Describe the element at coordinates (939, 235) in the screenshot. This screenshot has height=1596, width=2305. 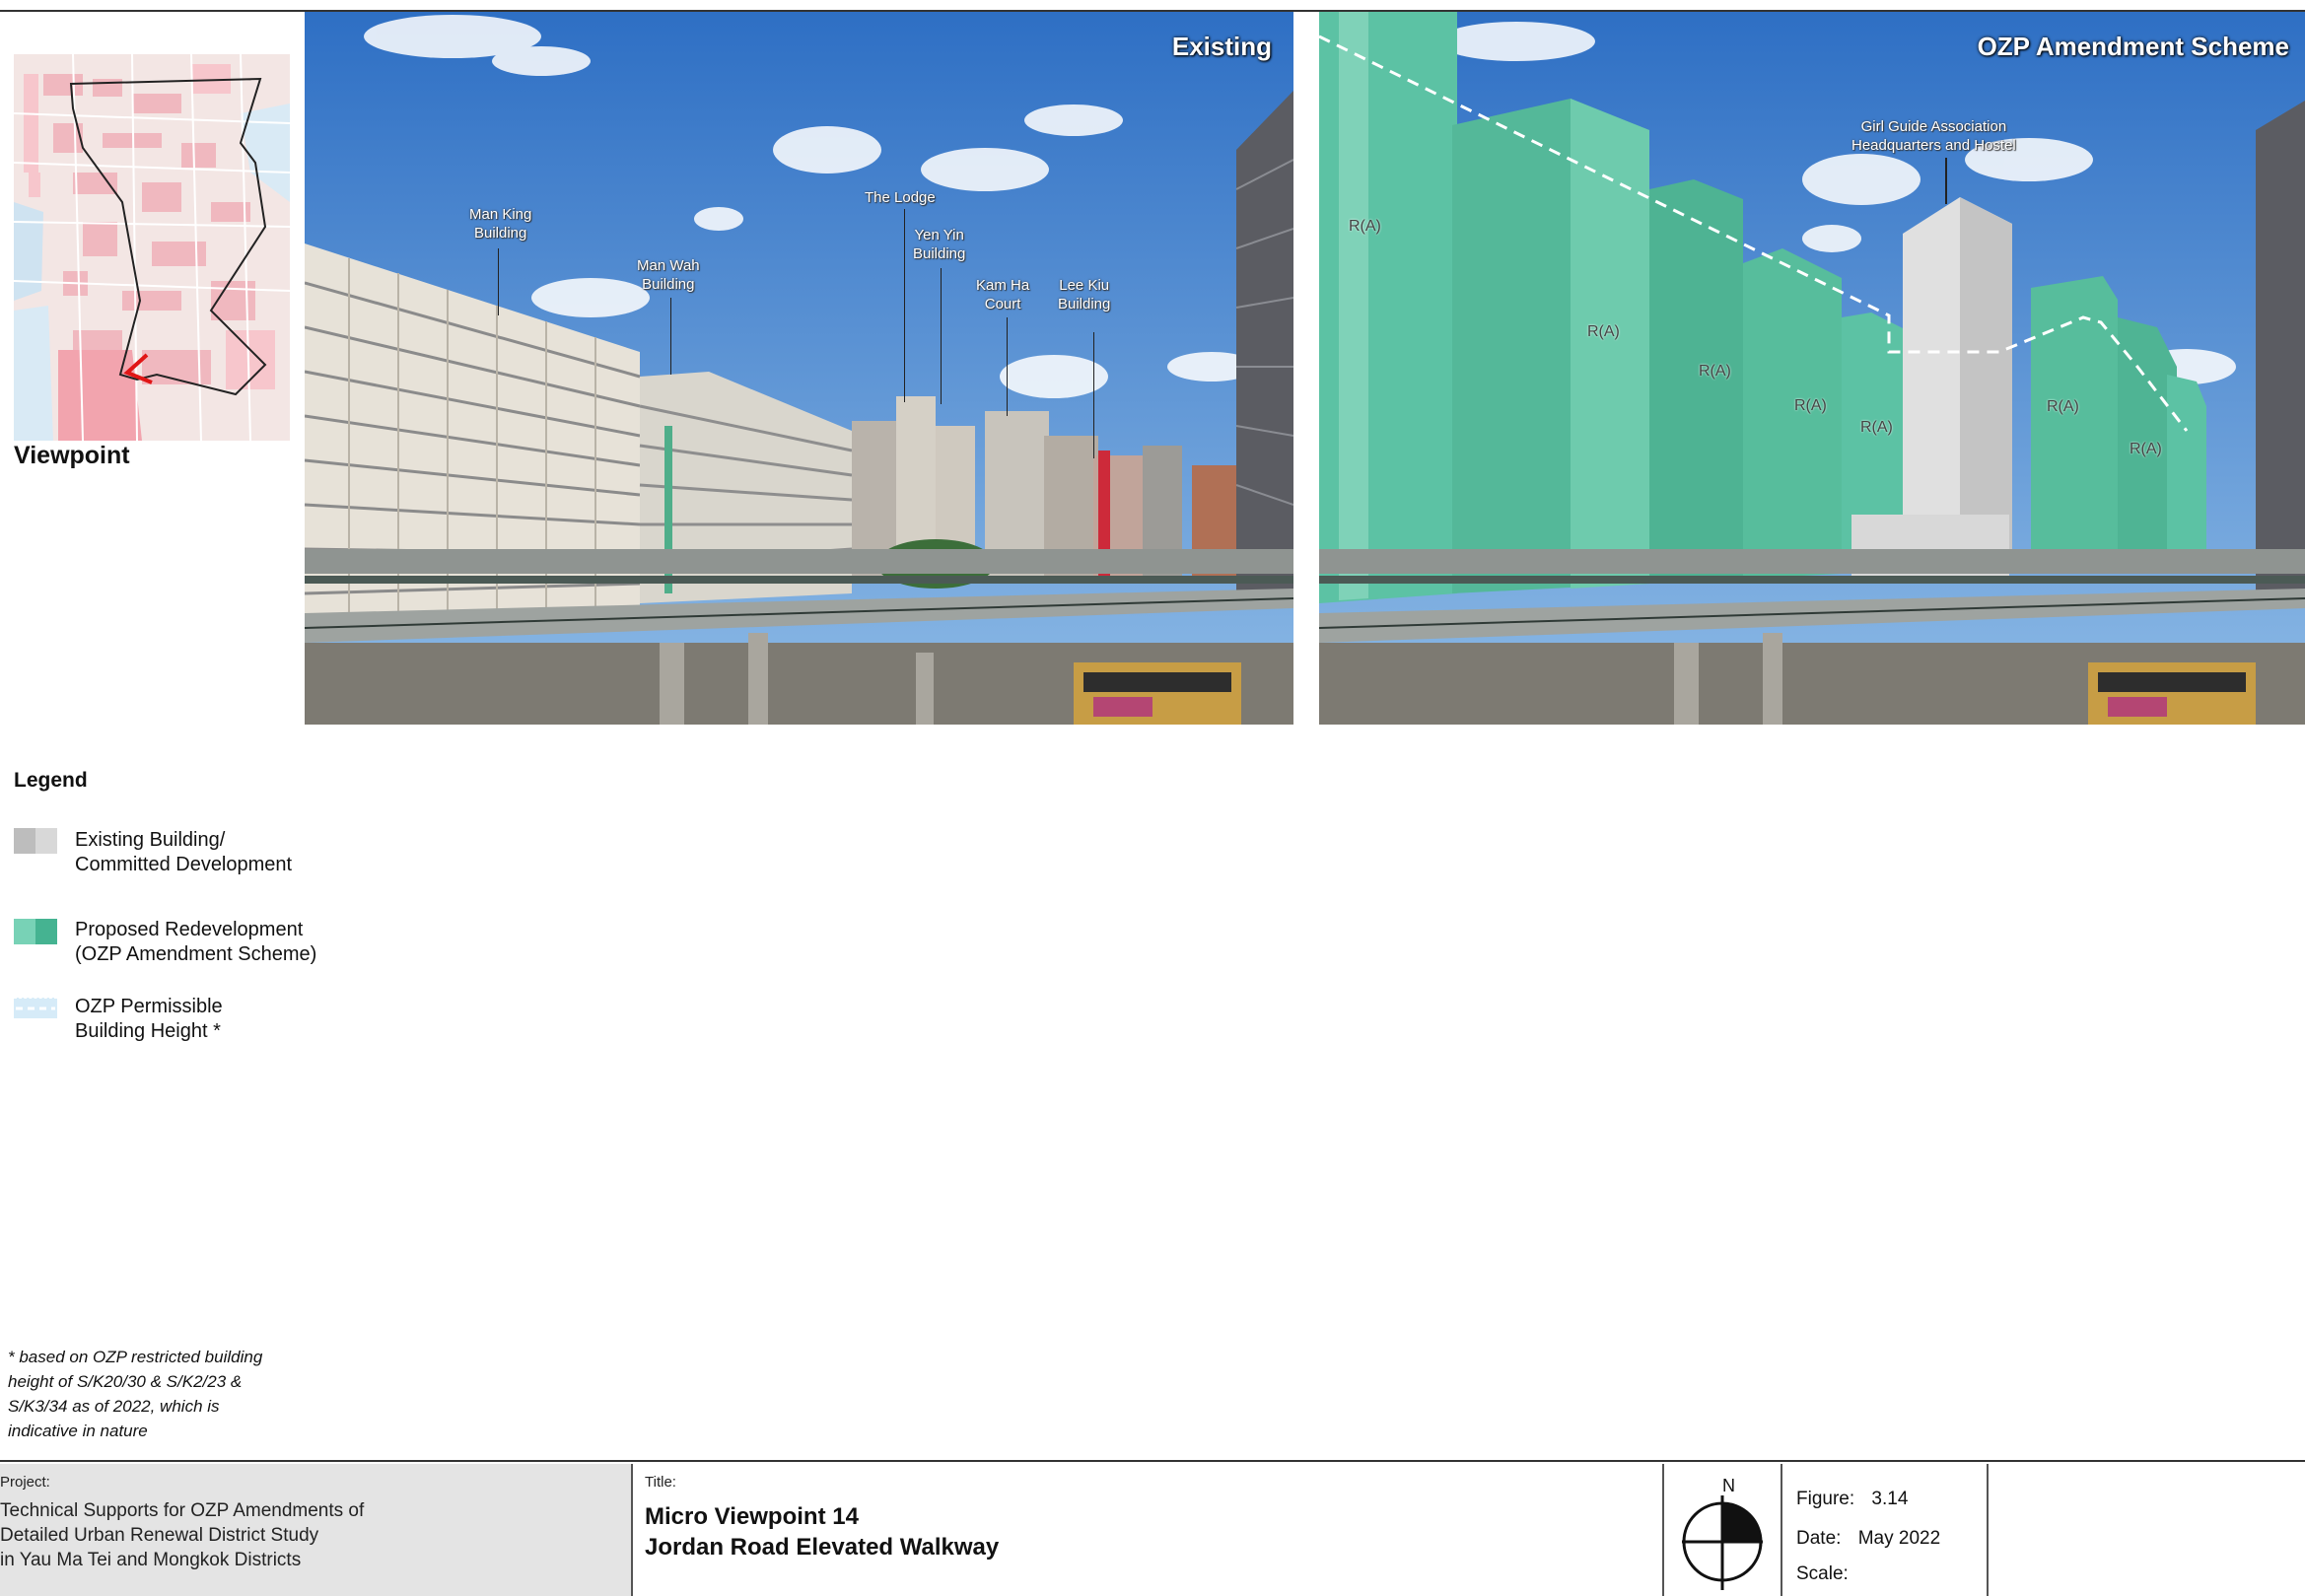
I see `label-line: Yen Yin` at that location.